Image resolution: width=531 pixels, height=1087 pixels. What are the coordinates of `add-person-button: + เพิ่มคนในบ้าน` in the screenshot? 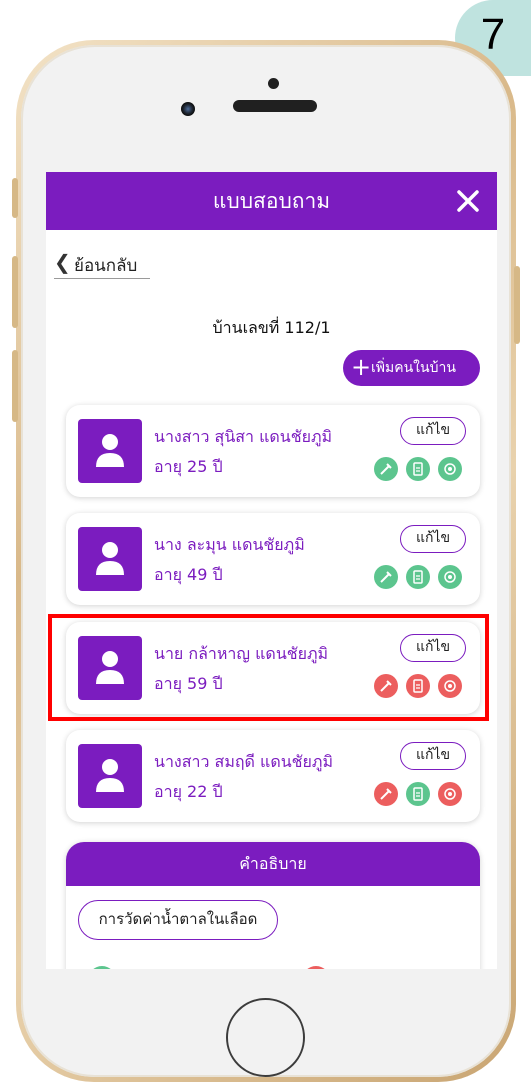 It's located at (411, 368).